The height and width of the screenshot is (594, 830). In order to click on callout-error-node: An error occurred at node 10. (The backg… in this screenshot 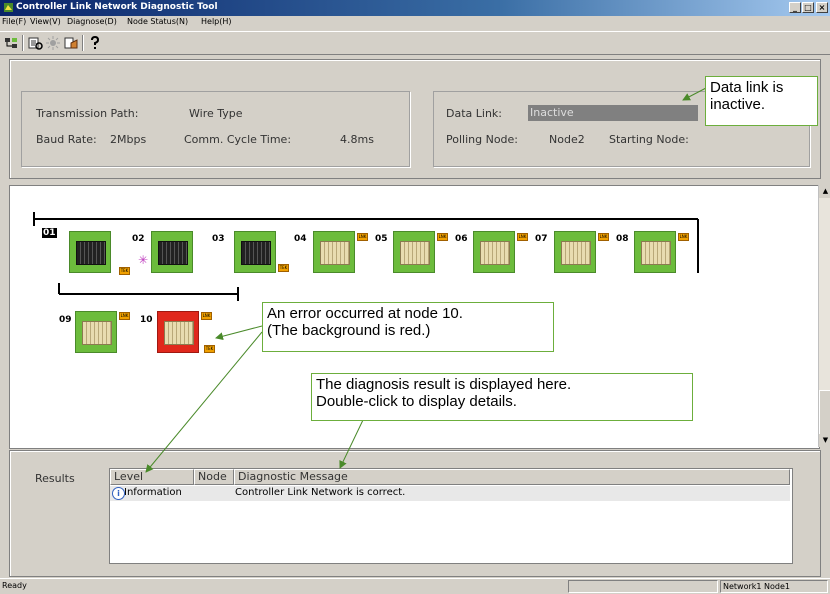, I will do `click(408, 327)`.